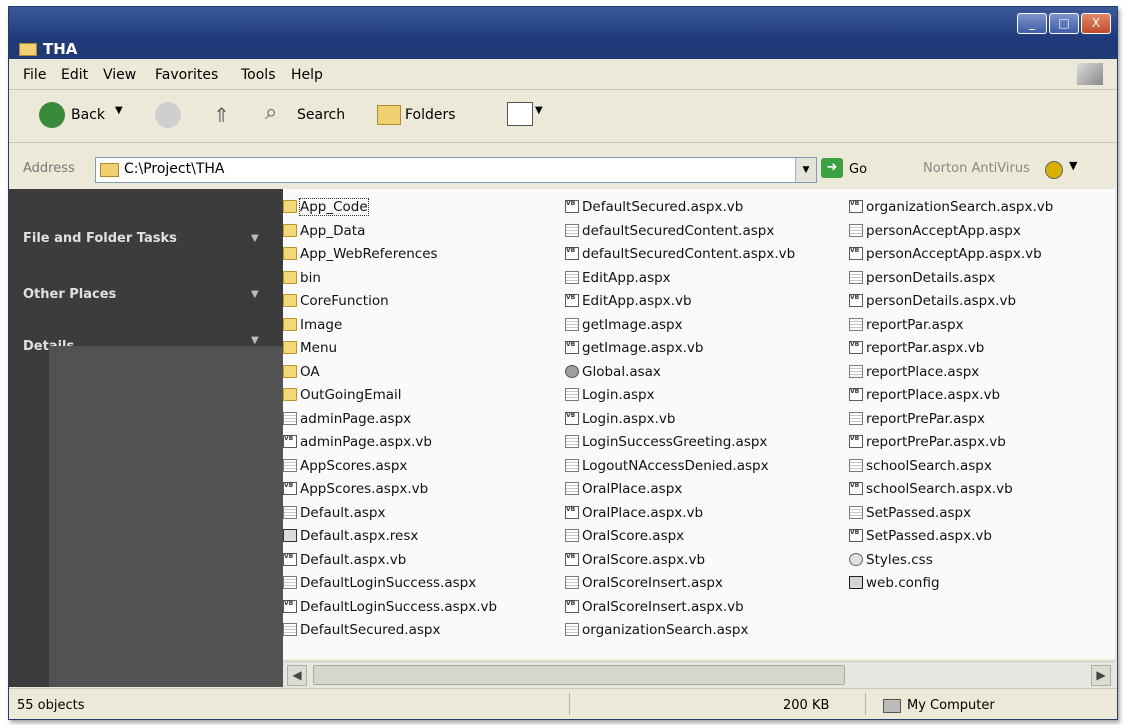  I want to click on views-dropdown-icon: ▼, so click(539, 110).